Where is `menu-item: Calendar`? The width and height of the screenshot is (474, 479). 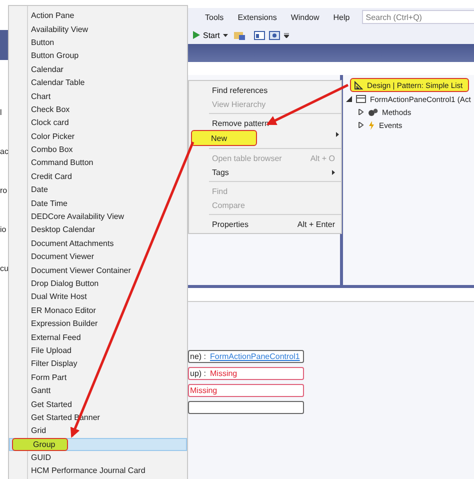 menu-item: Calendar is located at coordinates (98, 69).